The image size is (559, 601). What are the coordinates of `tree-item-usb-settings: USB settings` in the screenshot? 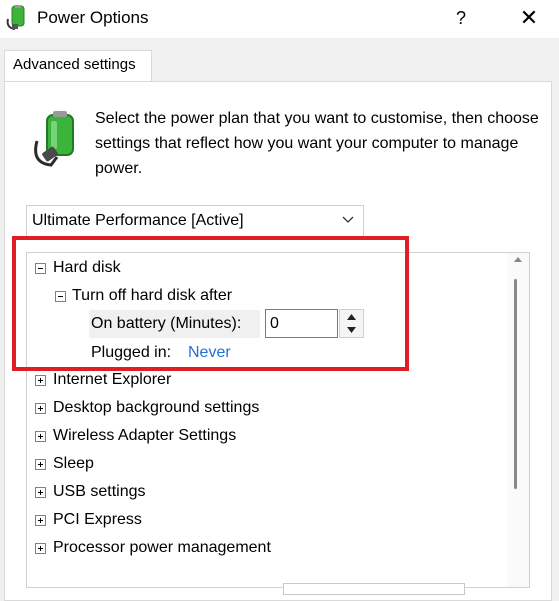 It's located at (99, 492).